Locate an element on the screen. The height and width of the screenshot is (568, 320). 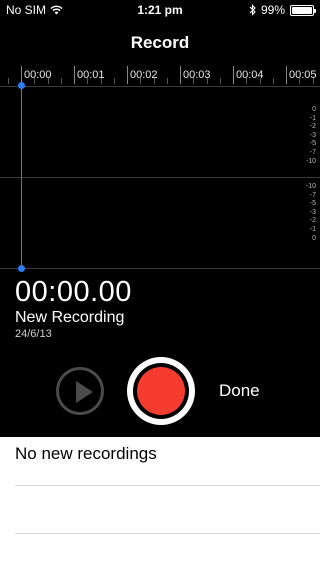
recording-timer: 00:00.00 is located at coordinates (73, 292).